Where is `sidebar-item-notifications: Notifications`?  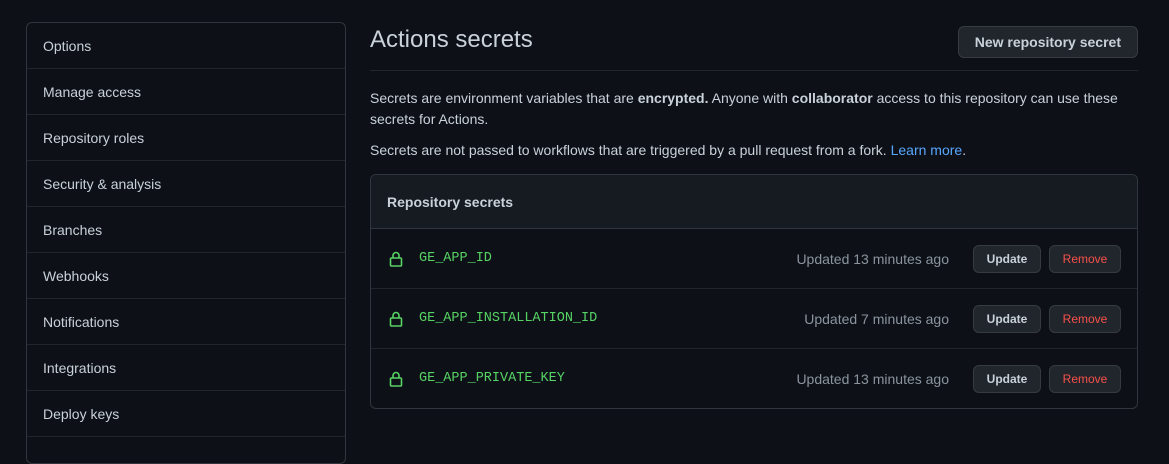
sidebar-item-notifications: Notifications is located at coordinates (186, 322).